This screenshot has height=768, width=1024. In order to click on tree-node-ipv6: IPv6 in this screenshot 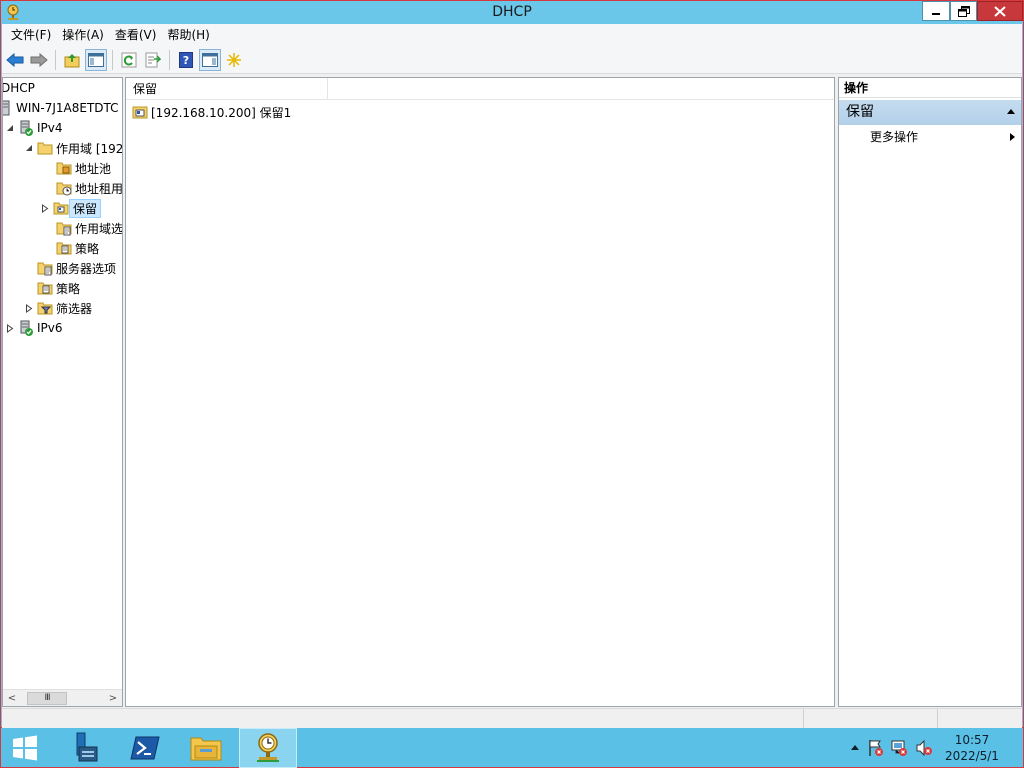, I will do `click(34, 328)`.